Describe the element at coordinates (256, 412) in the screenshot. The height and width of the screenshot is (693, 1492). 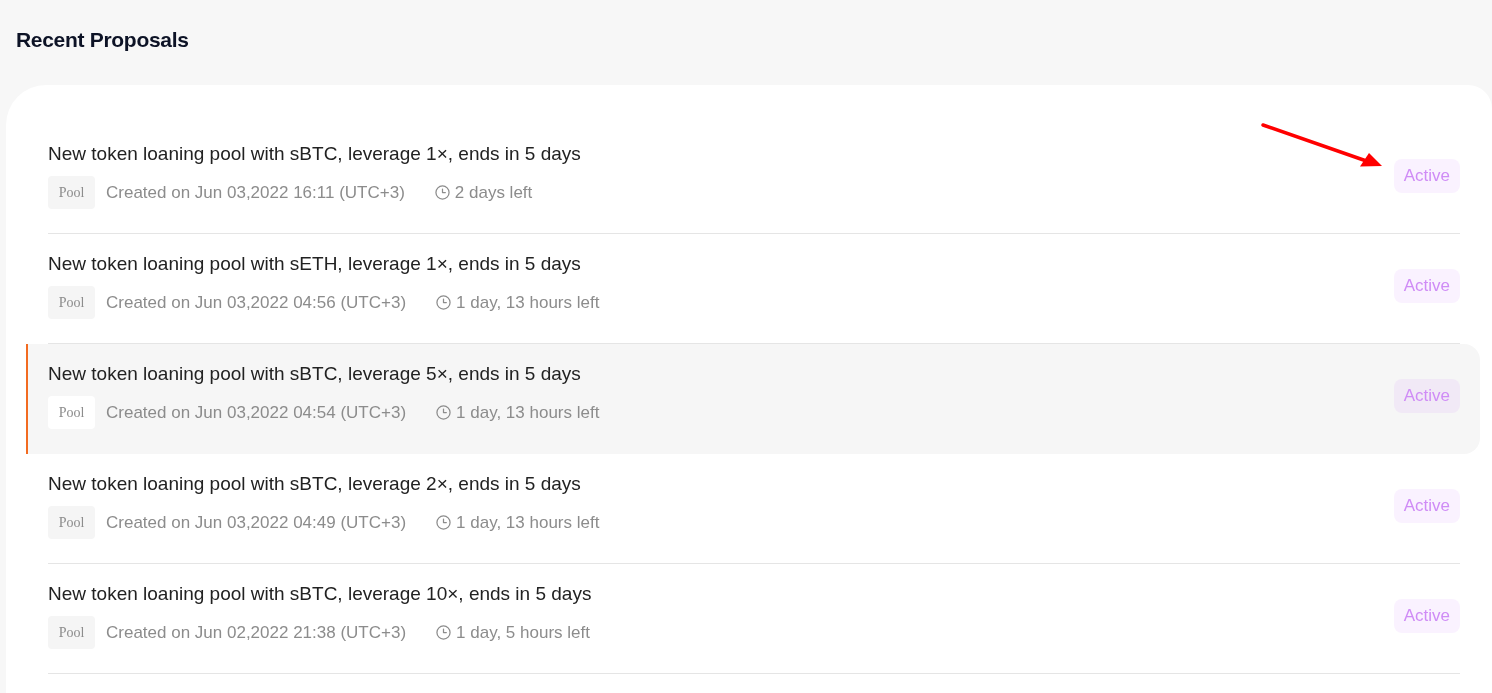
I see `created-date: Created on Jun 03,2022 04:54 (UTC+3)` at that location.